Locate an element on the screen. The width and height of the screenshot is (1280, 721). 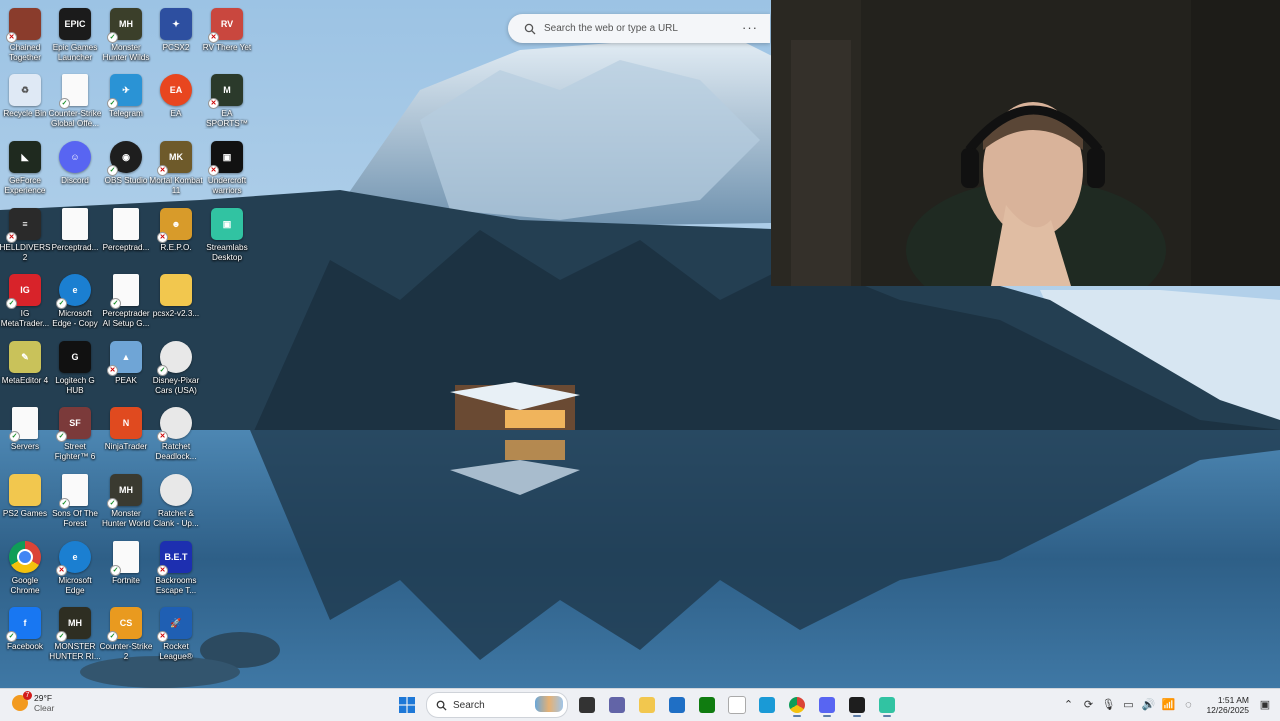
taskbar: 7 29°F Clear Search ⌃ ⟳ 🎙 ▭ 🔊 📶 ◌ 1:51 AM is located at coordinates (640, 704).